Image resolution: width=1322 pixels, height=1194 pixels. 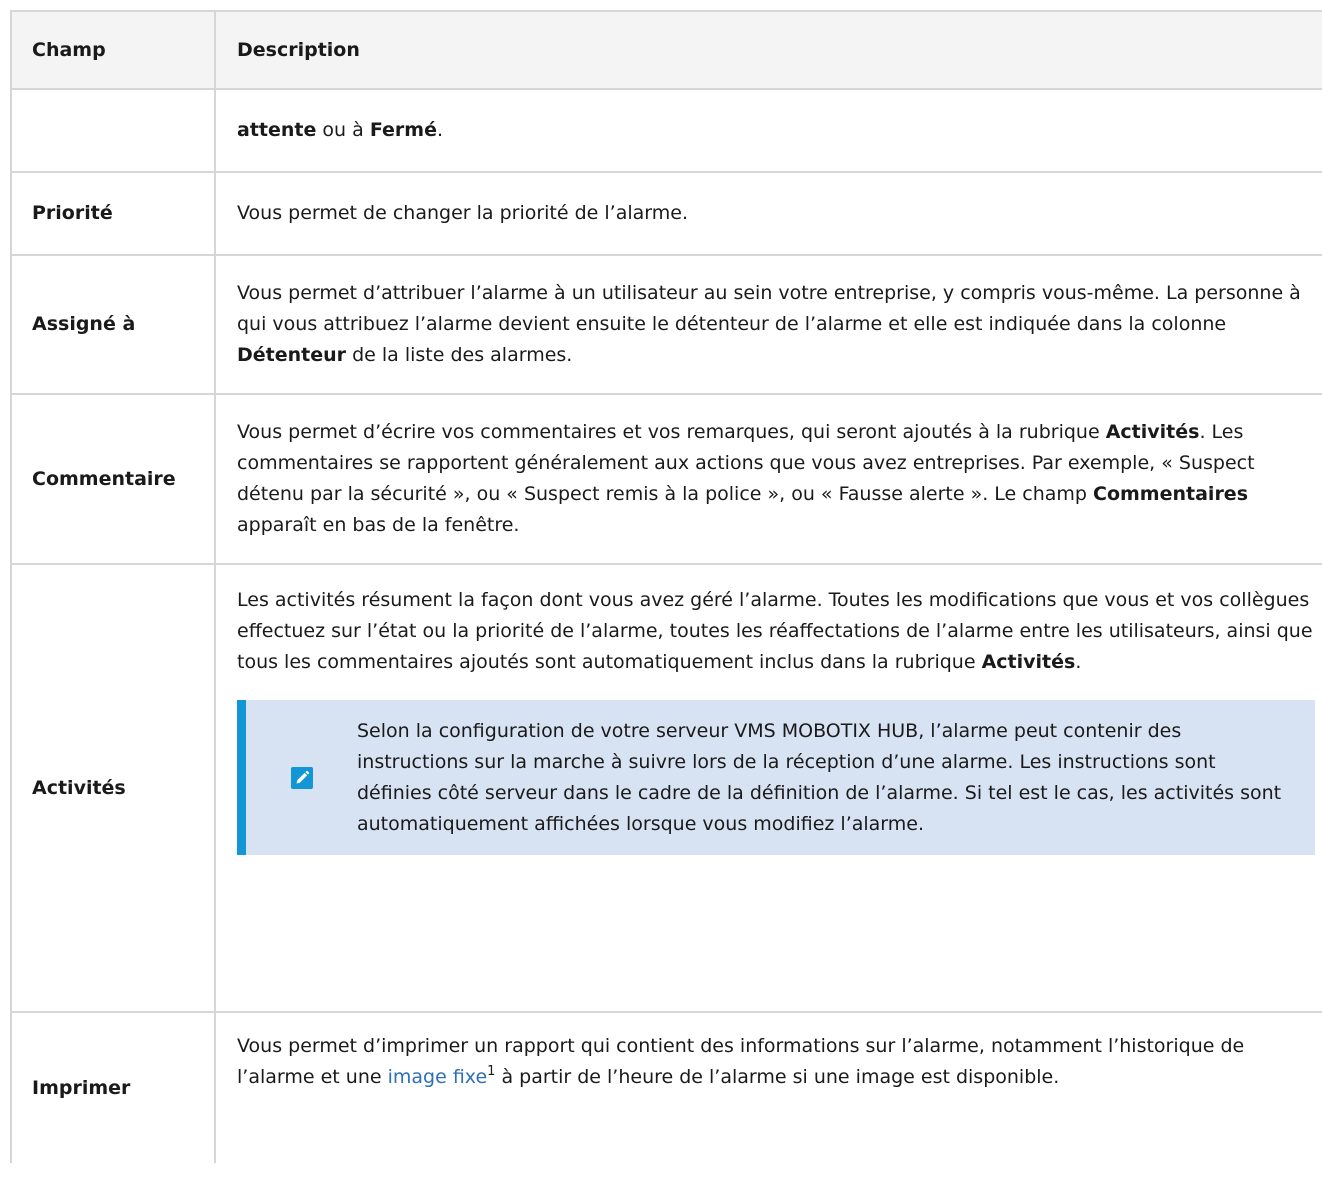 I want to click on header-champ: Champ, so click(x=113, y=50).